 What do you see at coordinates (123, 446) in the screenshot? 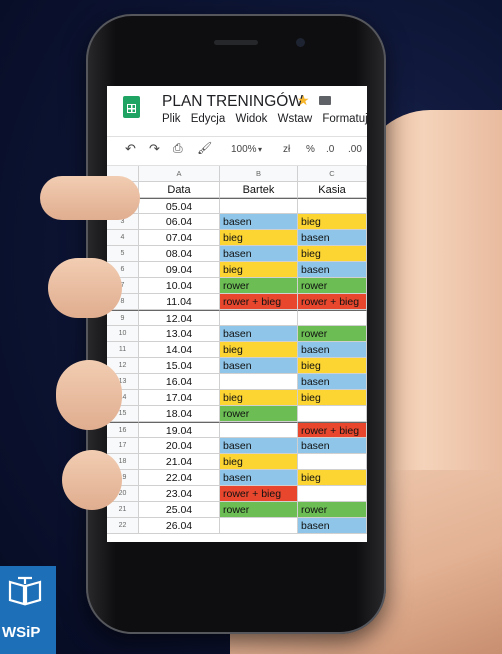
I see `row-number: 17` at bounding box center [123, 446].